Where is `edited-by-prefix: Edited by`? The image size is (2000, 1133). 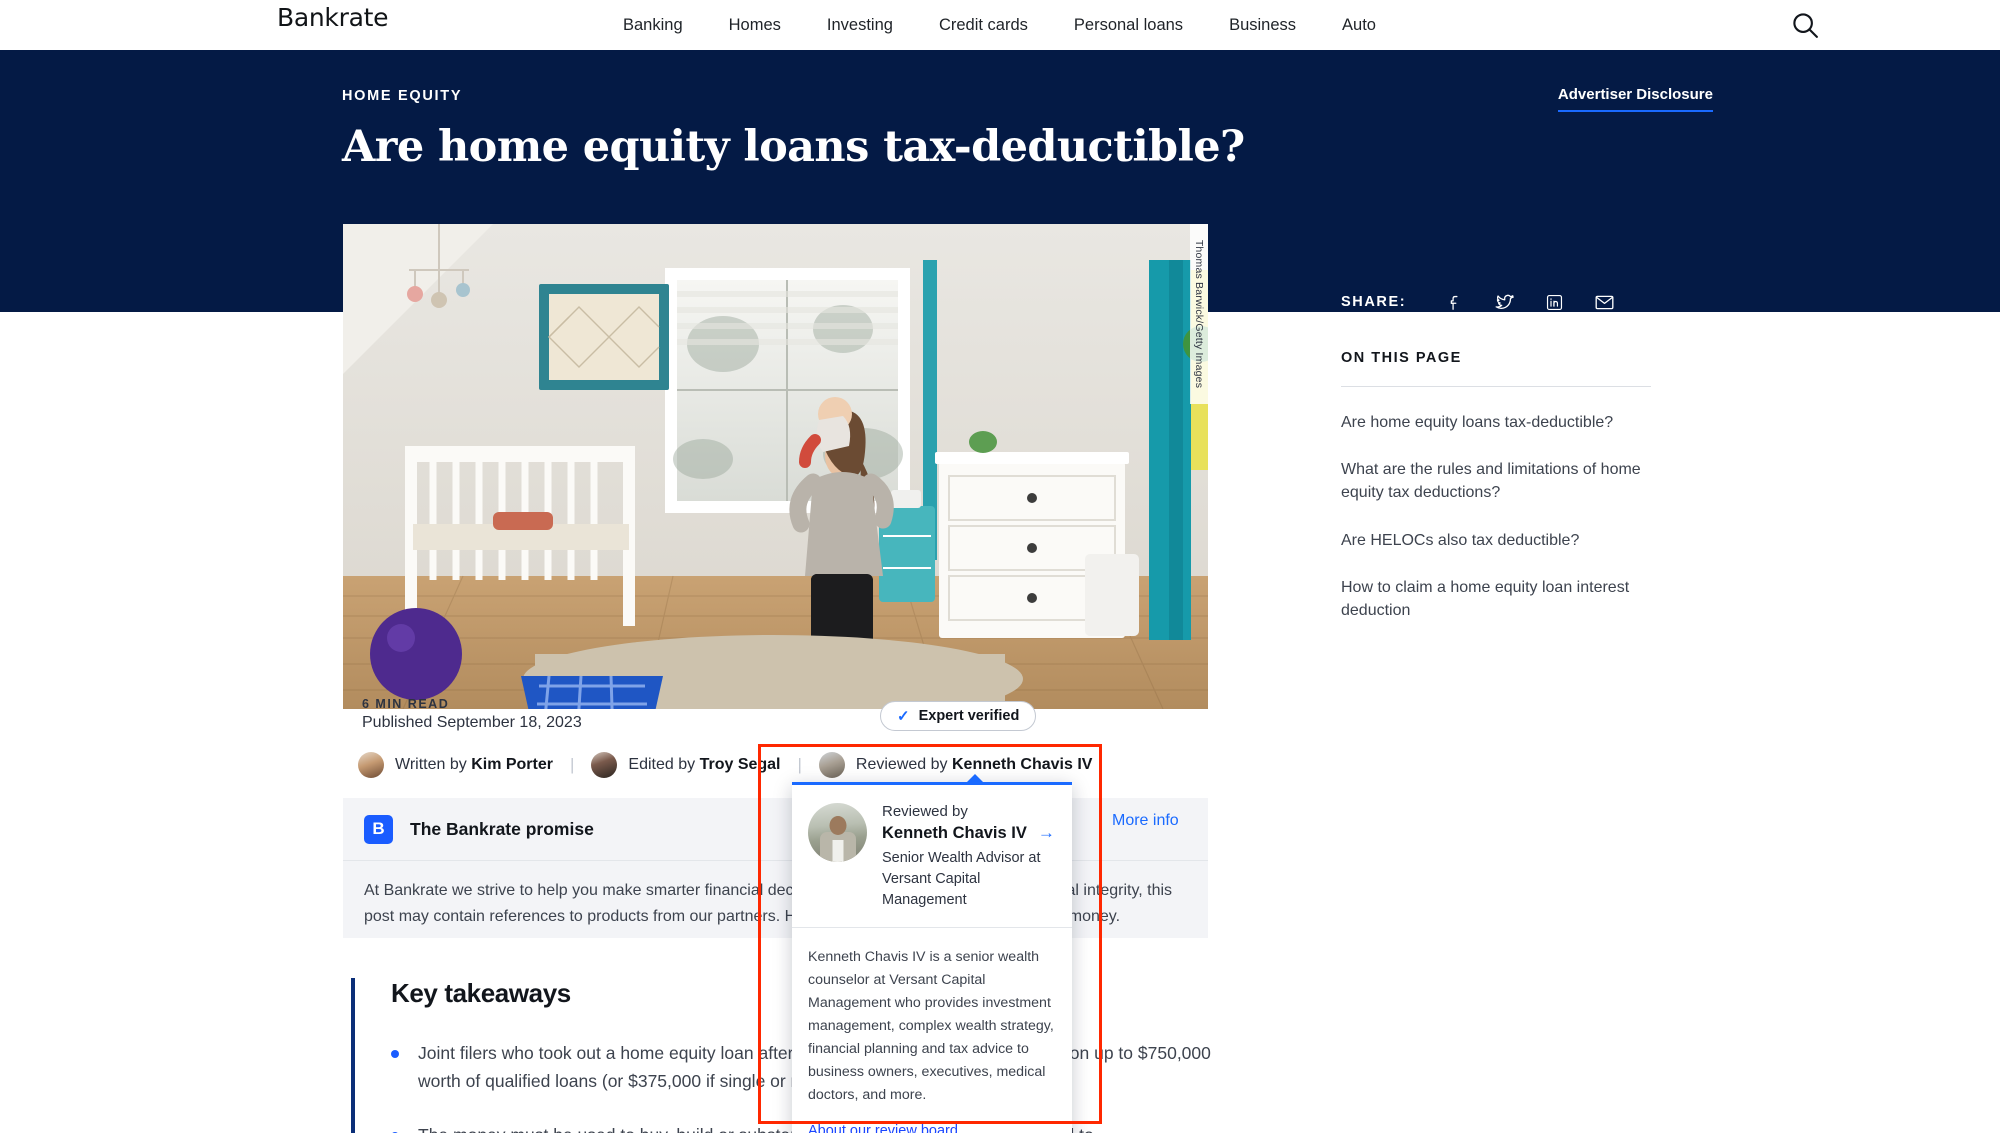 edited-by-prefix: Edited by is located at coordinates (662, 764).